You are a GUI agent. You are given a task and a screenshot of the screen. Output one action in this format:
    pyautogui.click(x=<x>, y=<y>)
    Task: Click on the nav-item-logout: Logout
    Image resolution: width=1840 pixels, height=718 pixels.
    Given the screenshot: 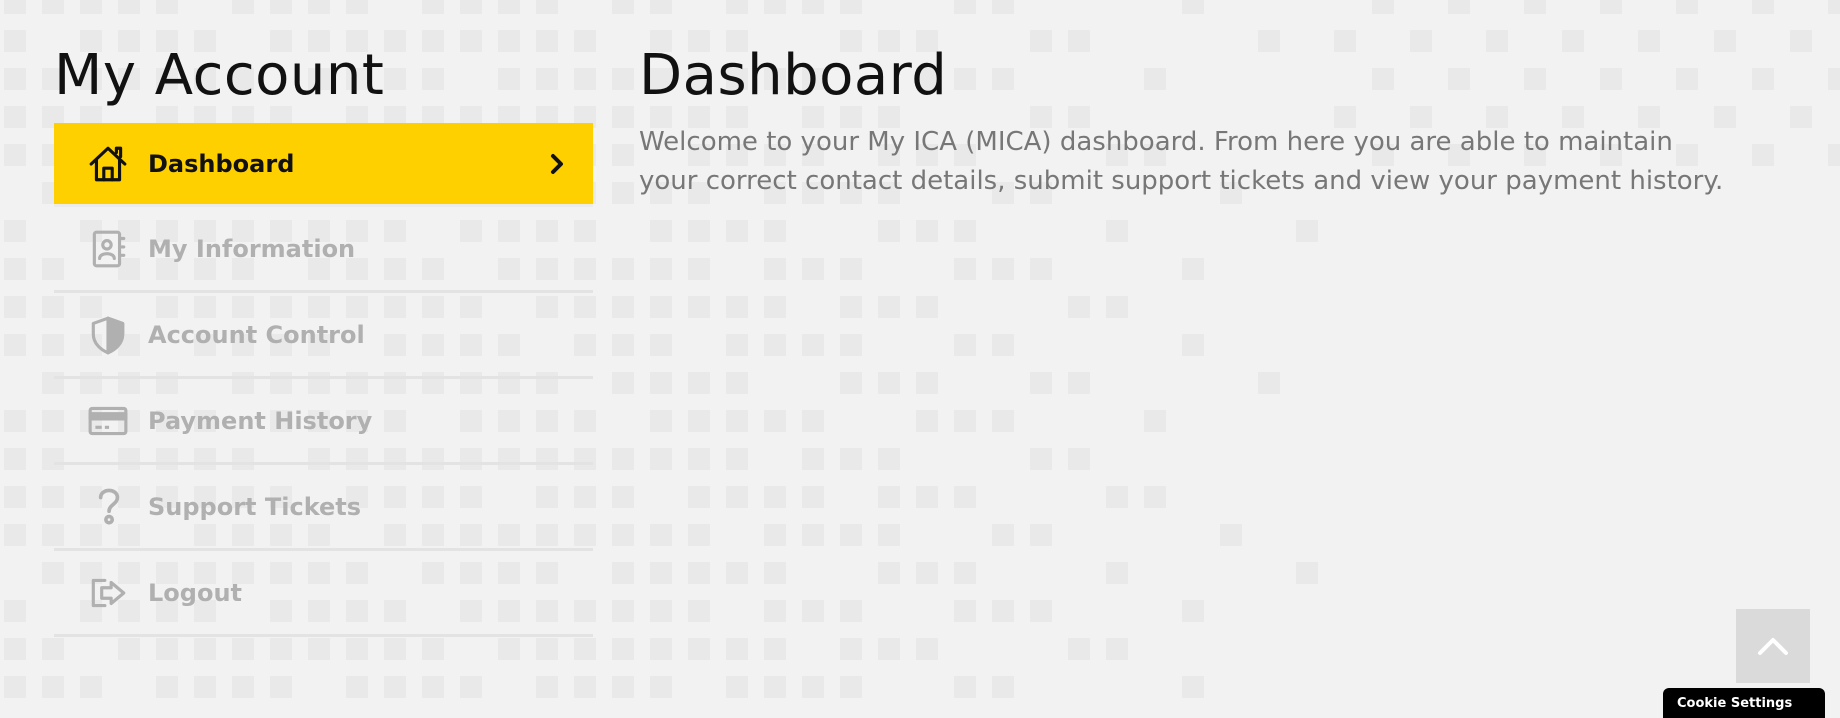 What is the action you would take?
    pyautogui.click(x=323, y=594)
    